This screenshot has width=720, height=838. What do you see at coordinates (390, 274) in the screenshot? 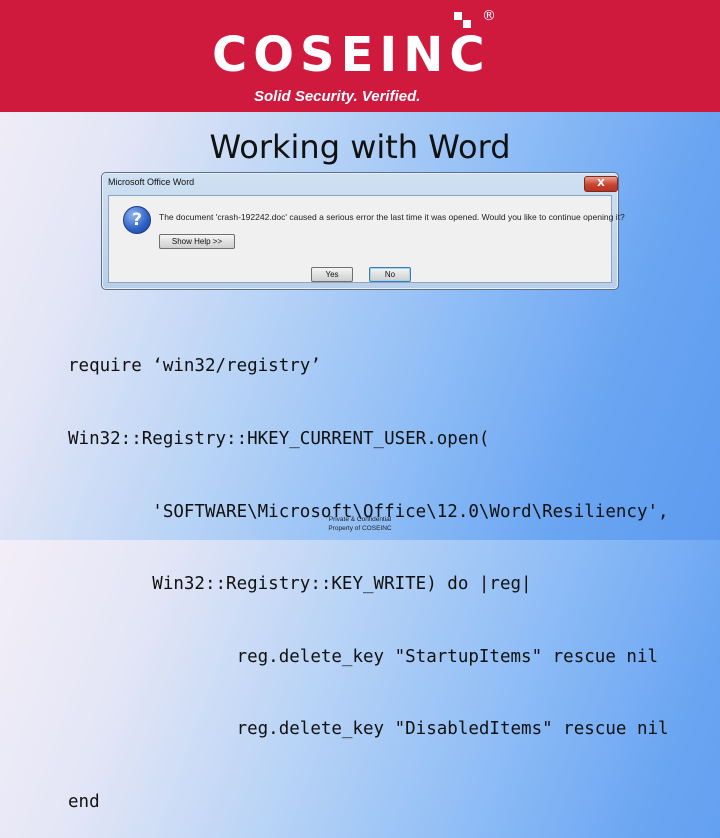
I see `no-button: No` at bounding box center [390, 274].